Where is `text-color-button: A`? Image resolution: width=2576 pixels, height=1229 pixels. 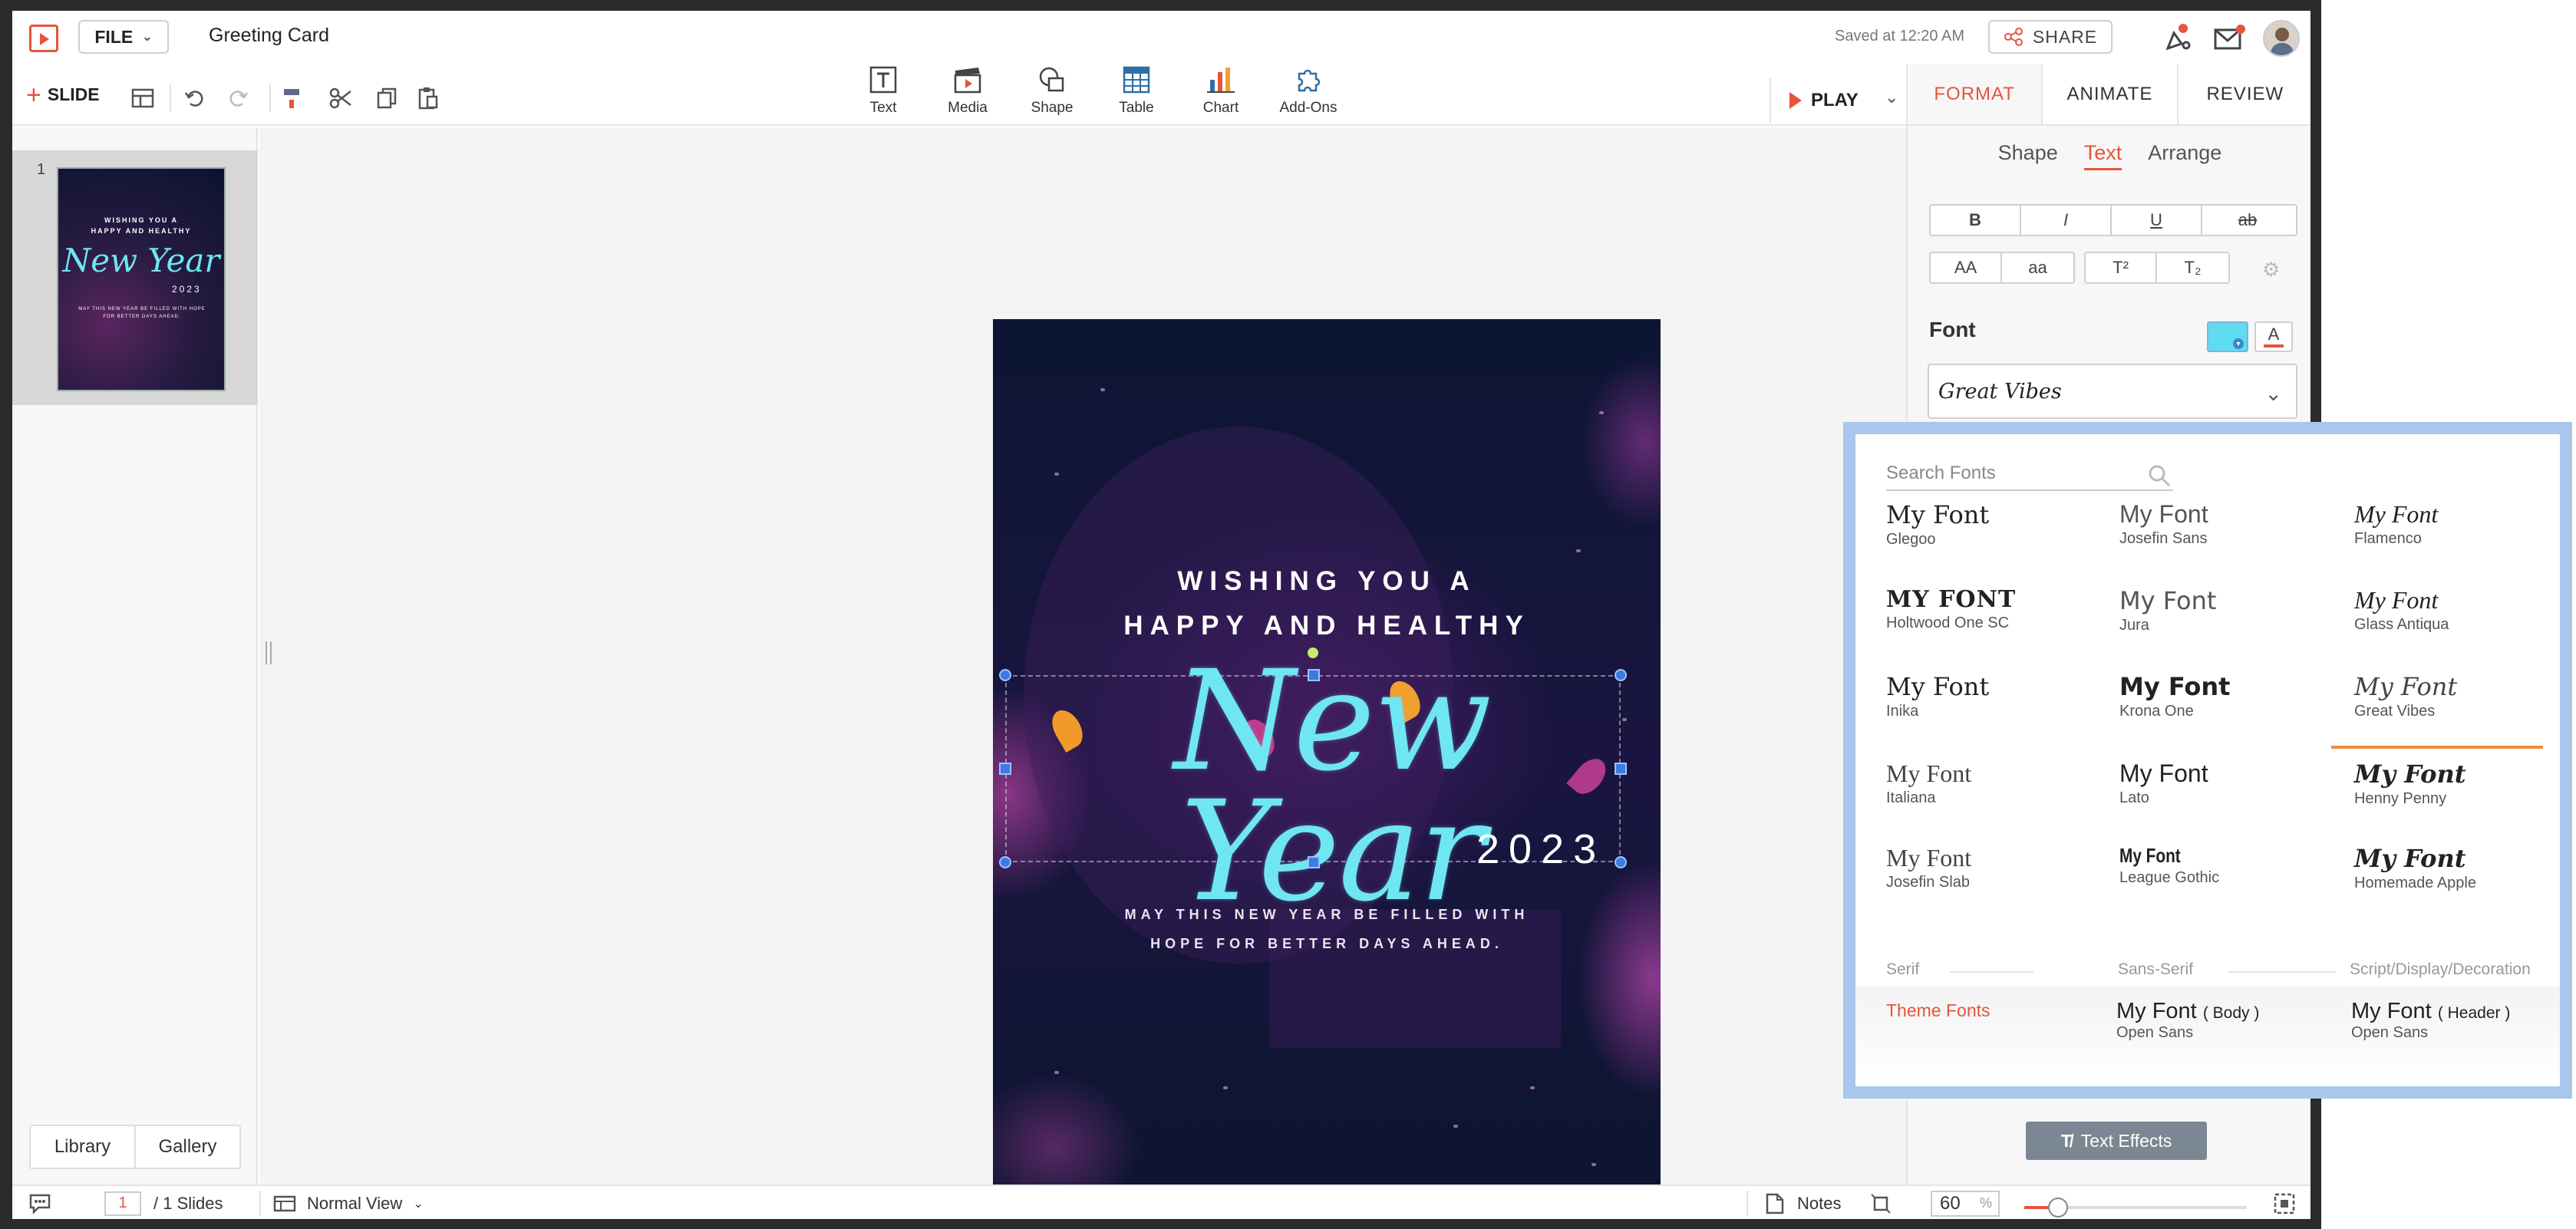
text-color-button: A is located at coordinates (2273, 336).